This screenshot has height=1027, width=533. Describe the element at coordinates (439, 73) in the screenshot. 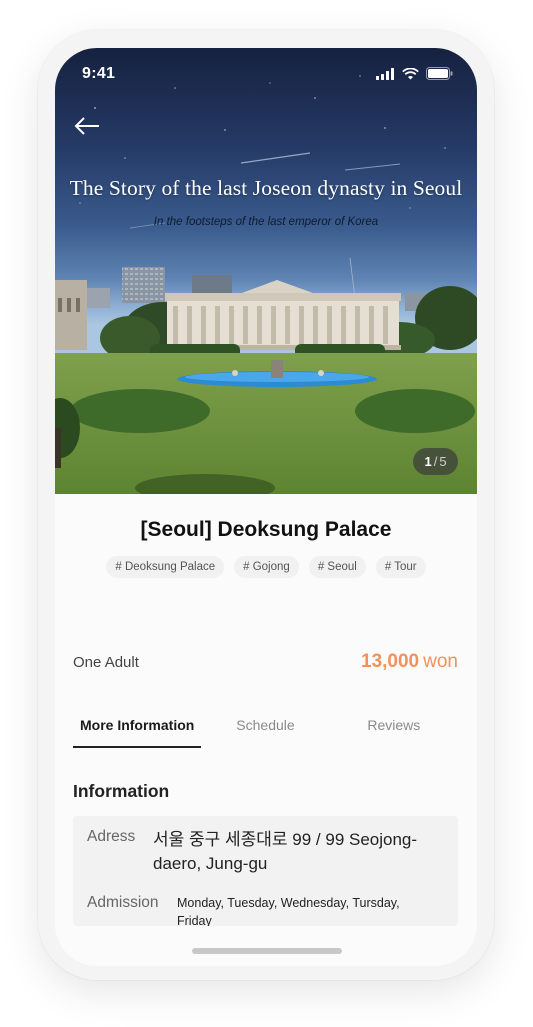

I see `battery-icon` at that location.